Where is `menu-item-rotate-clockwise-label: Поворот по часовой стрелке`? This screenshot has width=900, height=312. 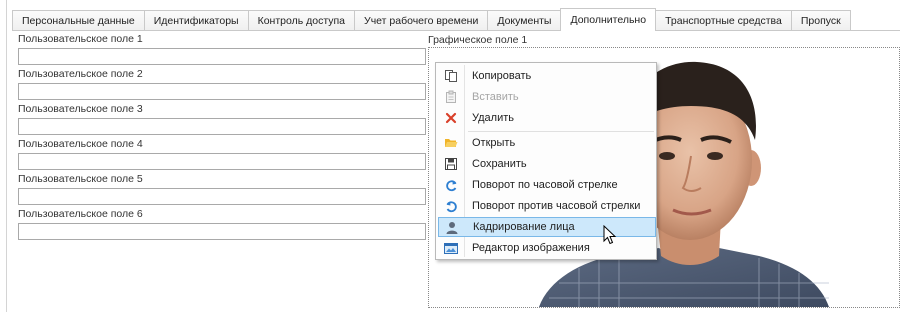
menu-item-rotate-clockwise-label: Поворот по часовой стрелке is located at coordinates (545, 185).